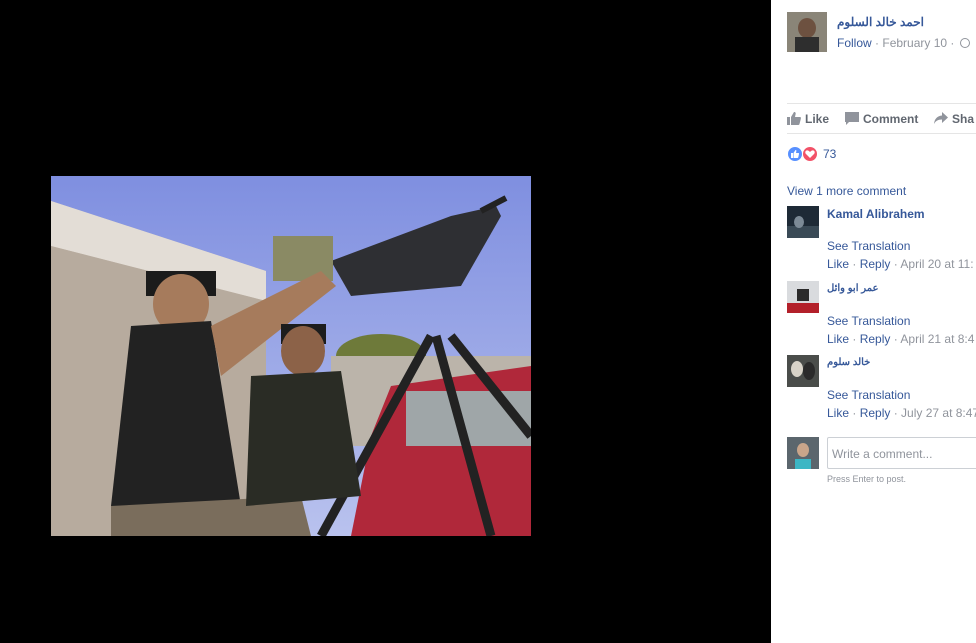  I want to click on comment-label: Comment, so click(891, 119).